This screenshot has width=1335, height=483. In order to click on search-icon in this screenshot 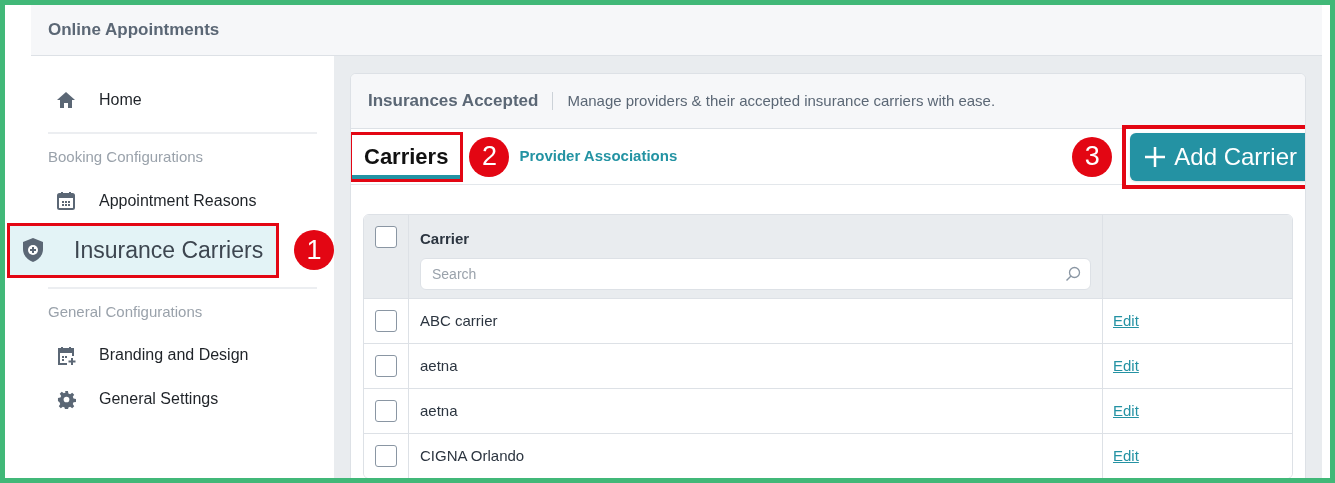, I will do `click(1073, 273)`.